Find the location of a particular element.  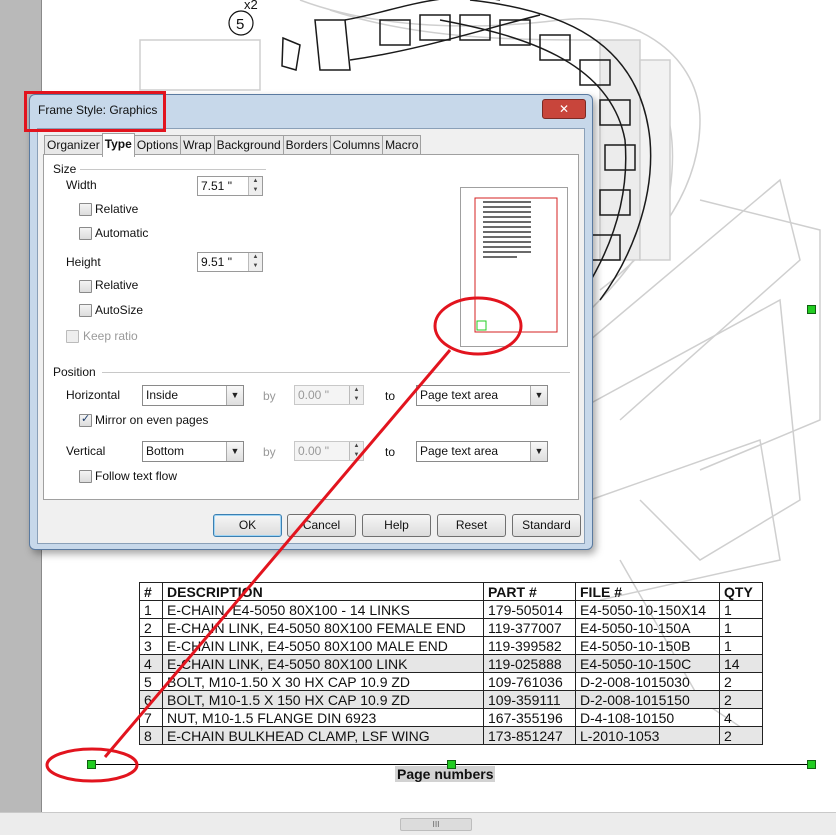

scrollbar-thumb: III is located at coordinates (436, 824).